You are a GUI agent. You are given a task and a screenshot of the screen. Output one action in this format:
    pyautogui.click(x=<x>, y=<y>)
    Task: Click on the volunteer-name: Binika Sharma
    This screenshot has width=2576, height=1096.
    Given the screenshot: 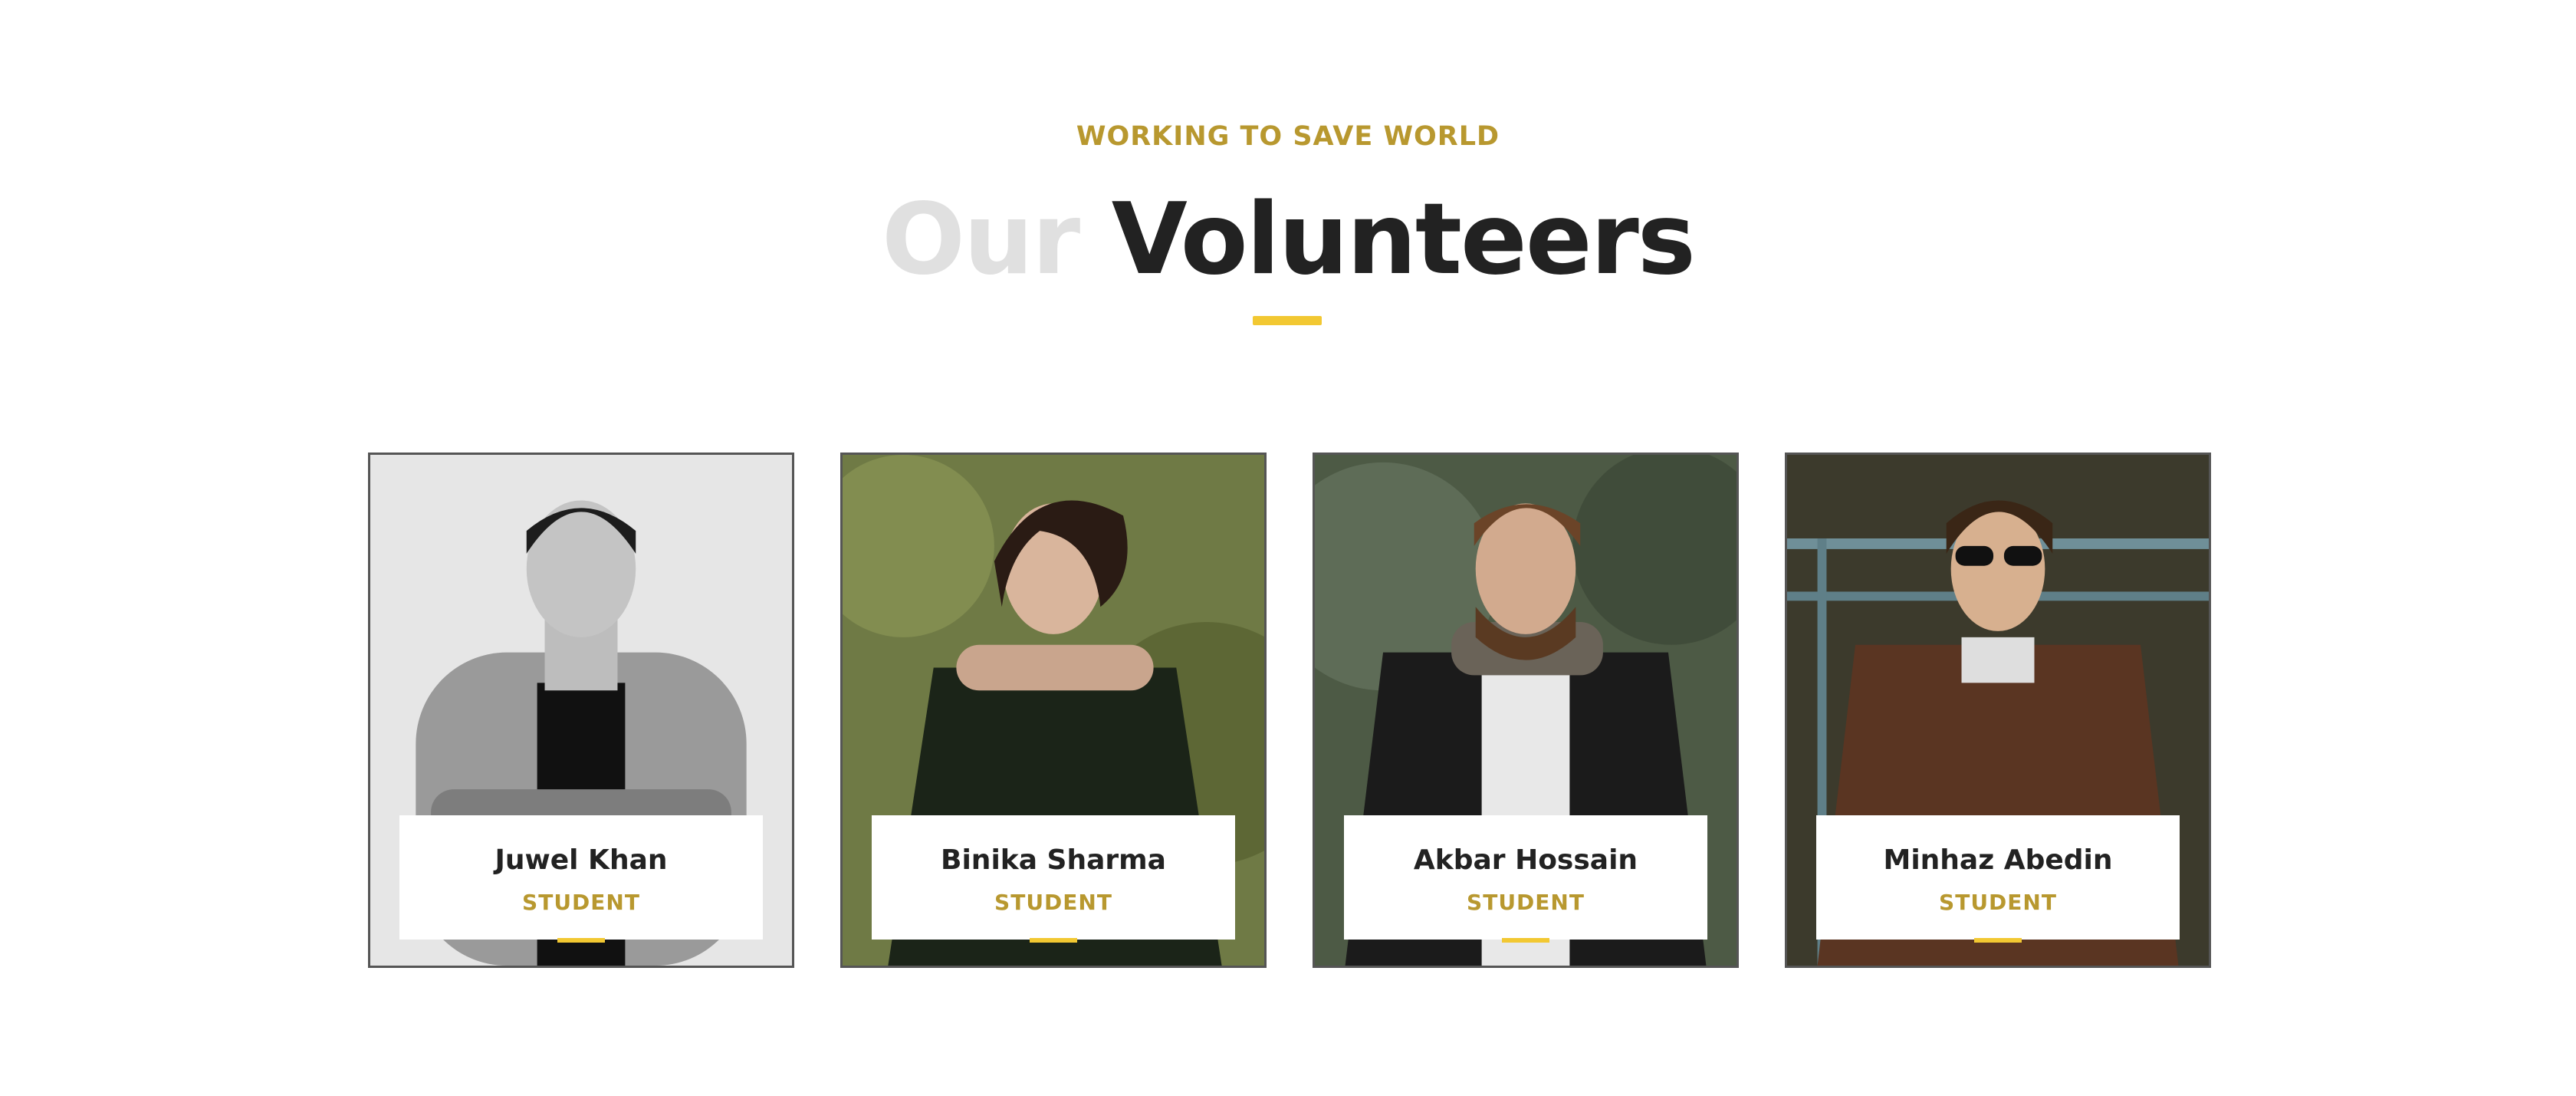 What is the action you would take?
    pyautogui.click(x=1053, y=860)
    